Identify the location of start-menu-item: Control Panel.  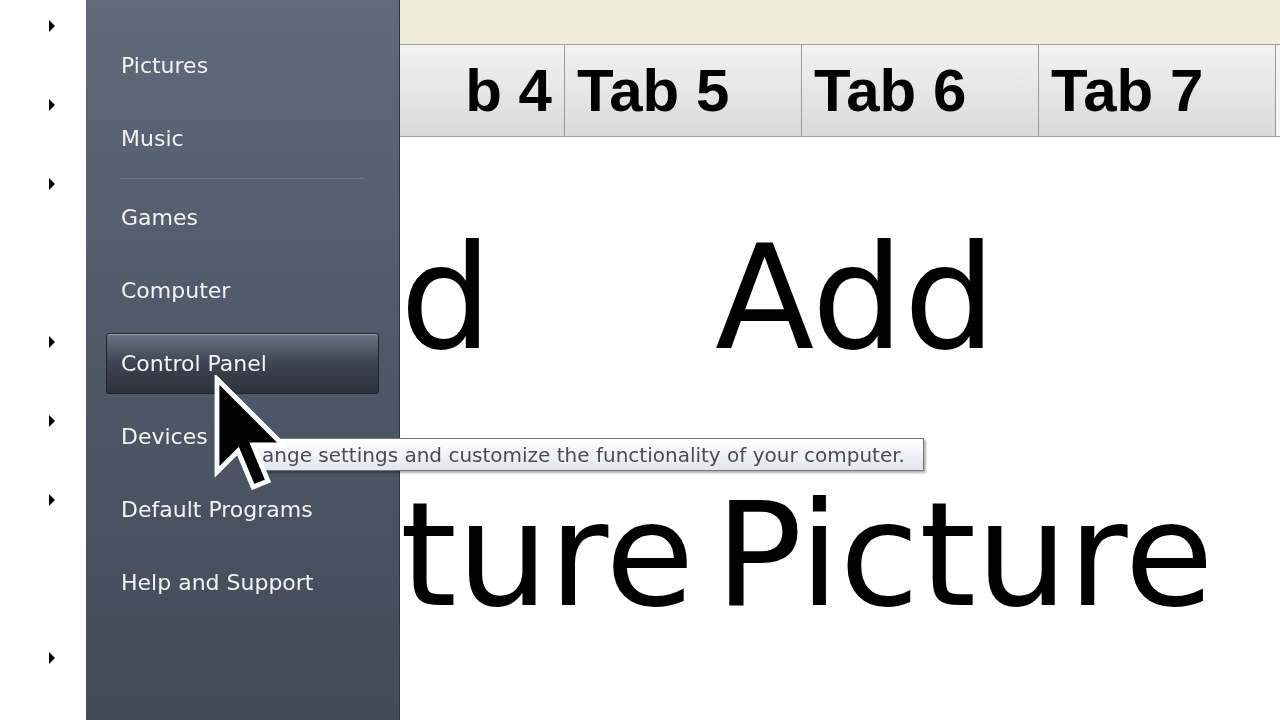
(242, 363).